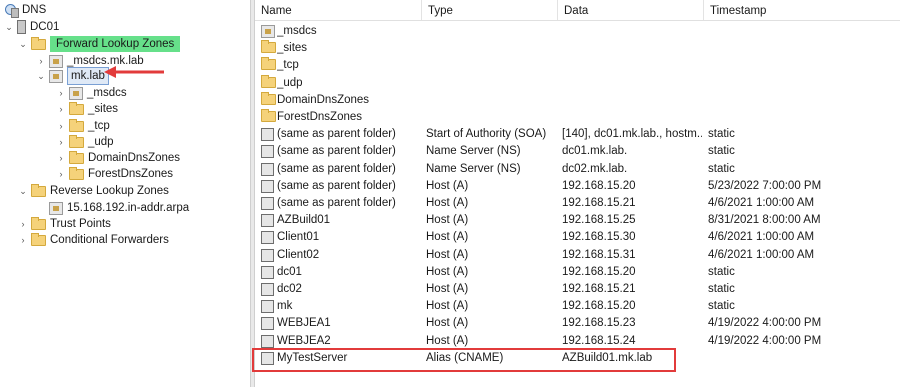 Image resolution: width=900 pixels, height=387 pixels. Describe the element at coordinates (577, 65) in the screenshot. I see `record-row: _tcp` at that location.